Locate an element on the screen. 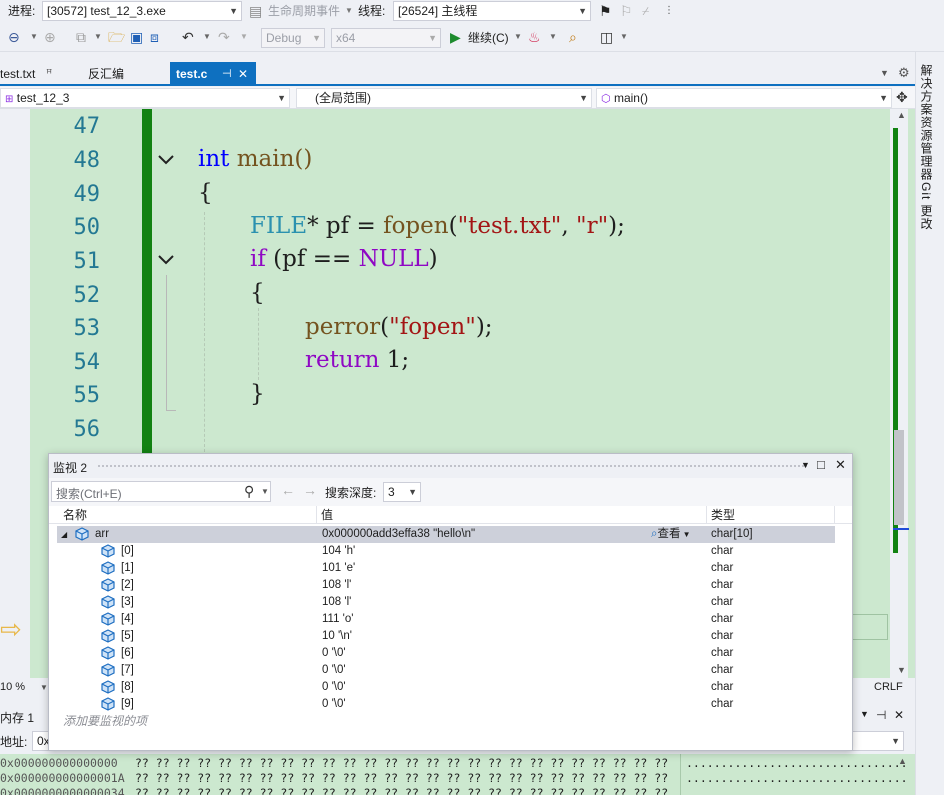  column-header-value: 值 is located at coordinates (512, 515).